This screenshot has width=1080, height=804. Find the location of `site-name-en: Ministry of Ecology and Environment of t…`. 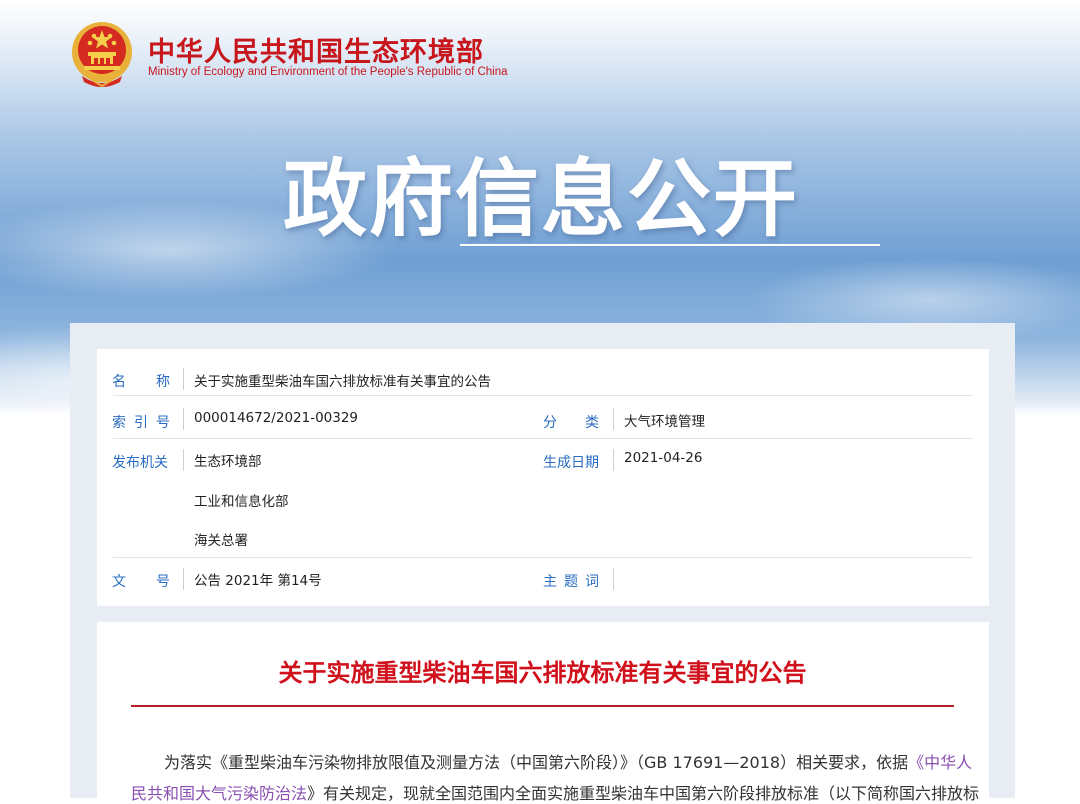

site-name-en: Ministry of Ecology and Environment of t… is located at coordinates (328, 72).